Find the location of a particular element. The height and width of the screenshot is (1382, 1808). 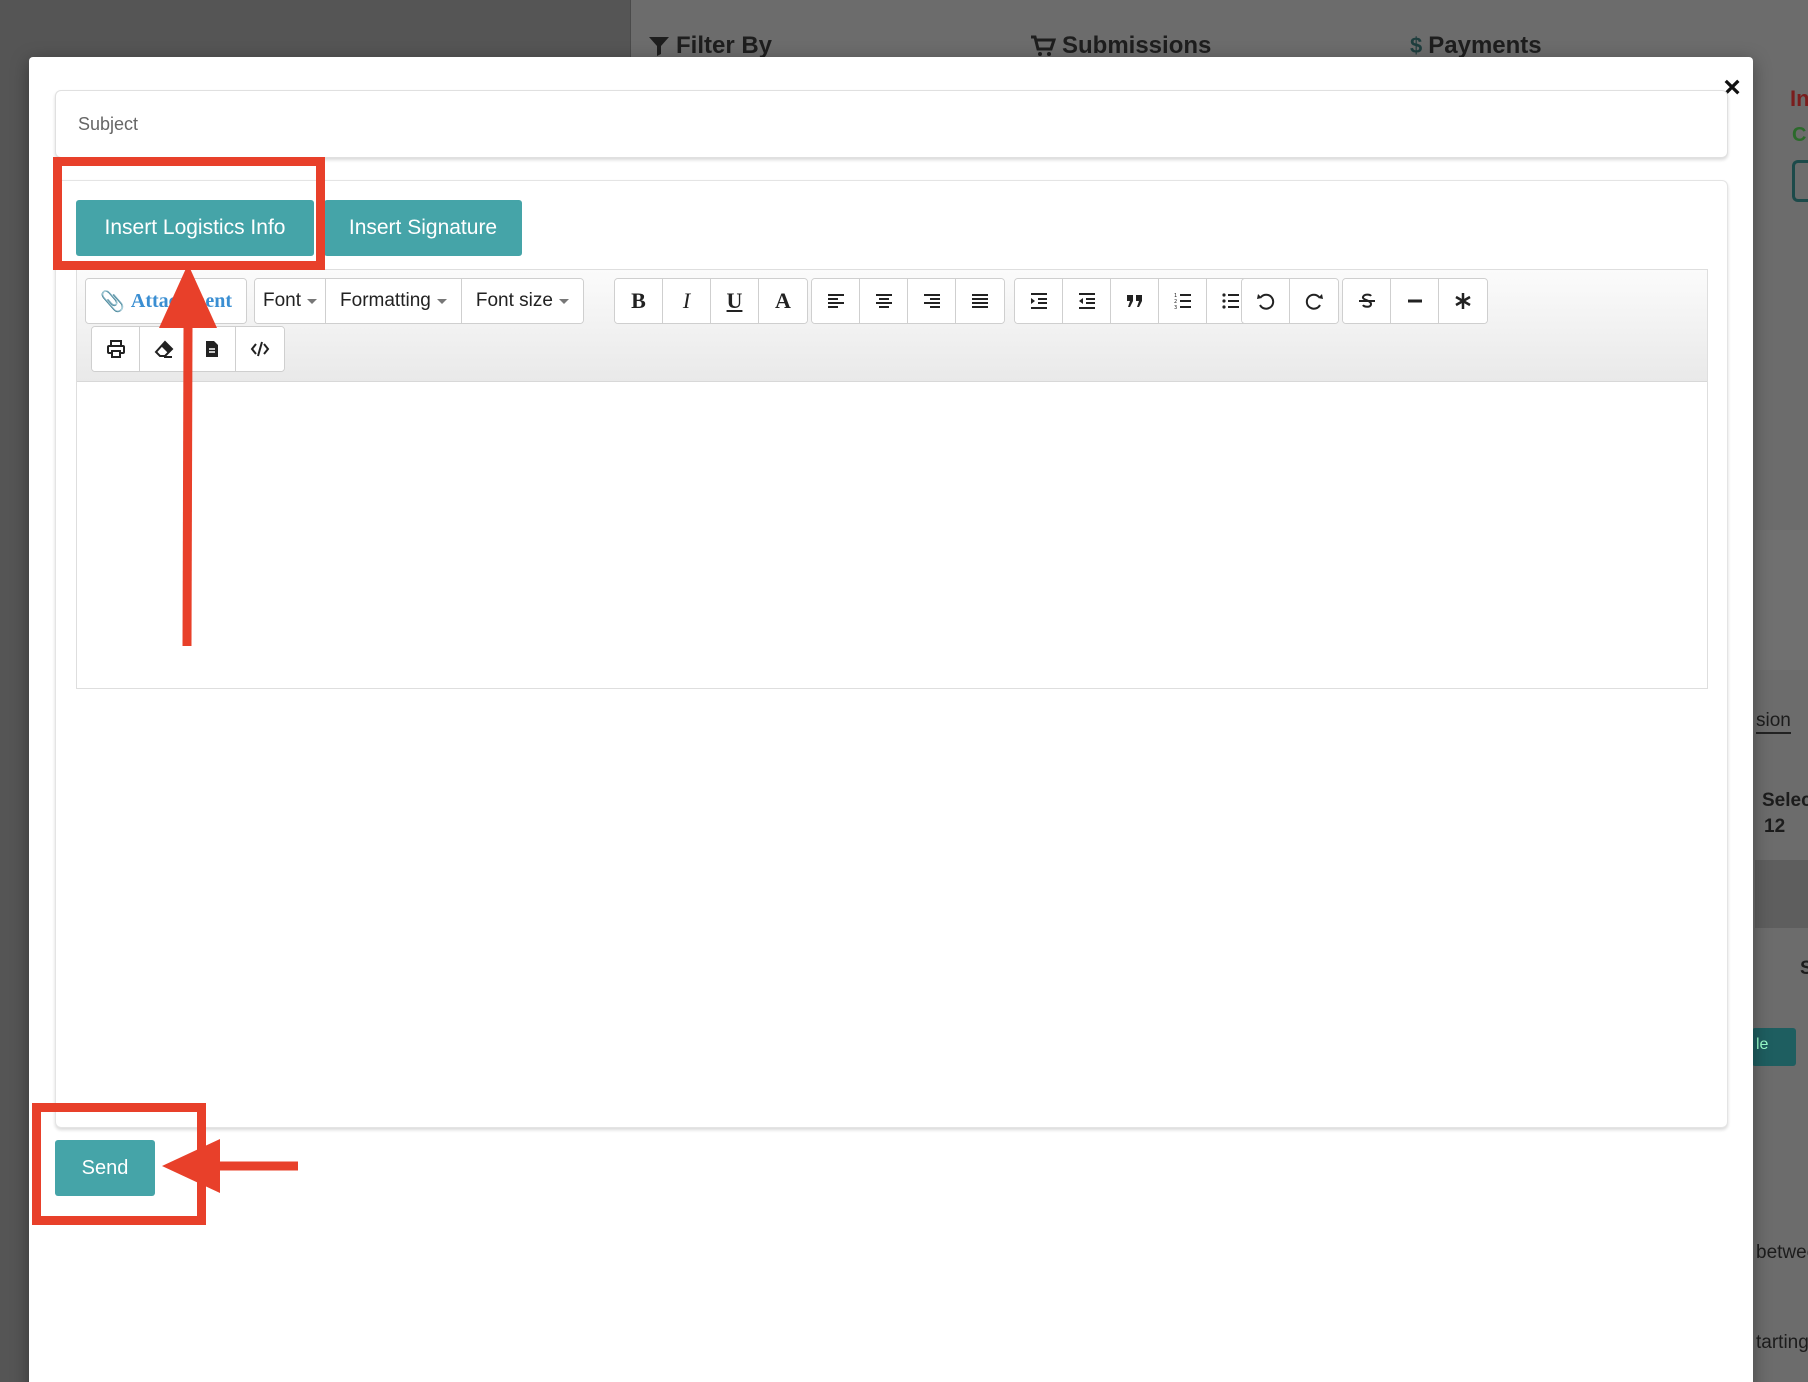

bg-tab-submissions: Submissions is located at coordinates (1120, 46).